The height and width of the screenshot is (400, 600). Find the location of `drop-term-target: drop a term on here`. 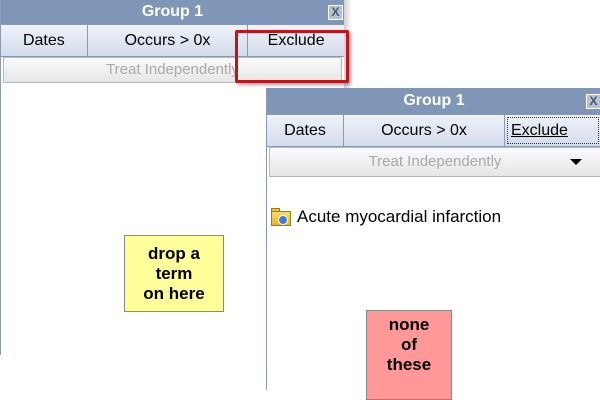

drop-term-target: drop a term on here is located at coordinates (174, 273).